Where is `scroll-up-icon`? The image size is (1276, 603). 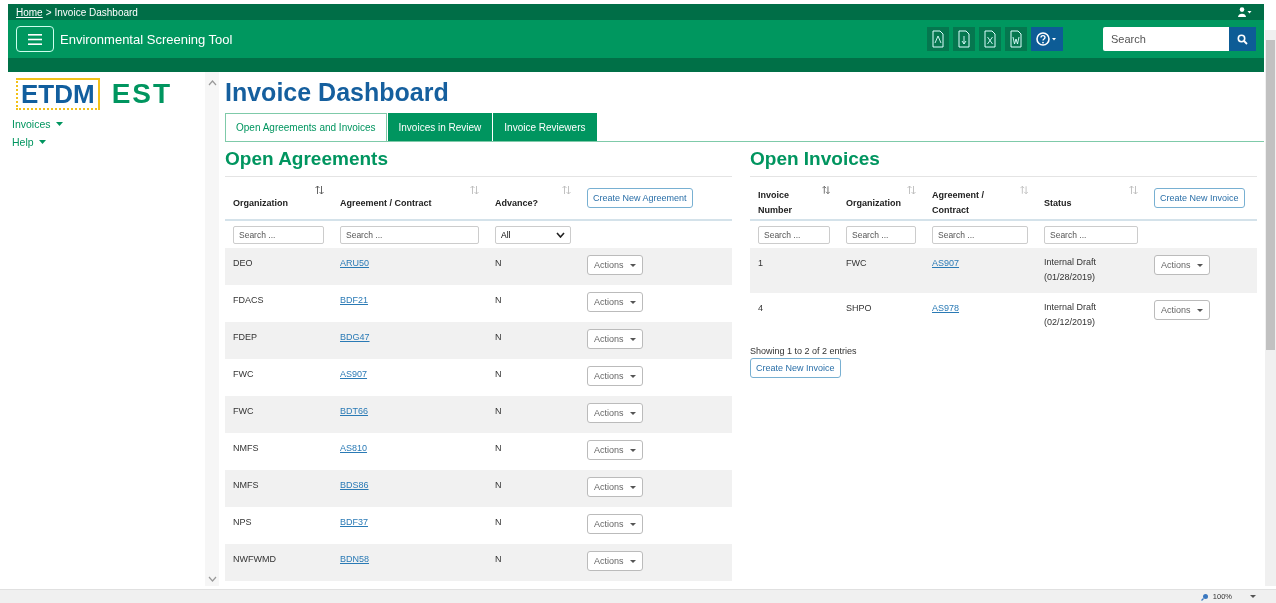 scroll-up-icon is located at coordinates (212, 83).